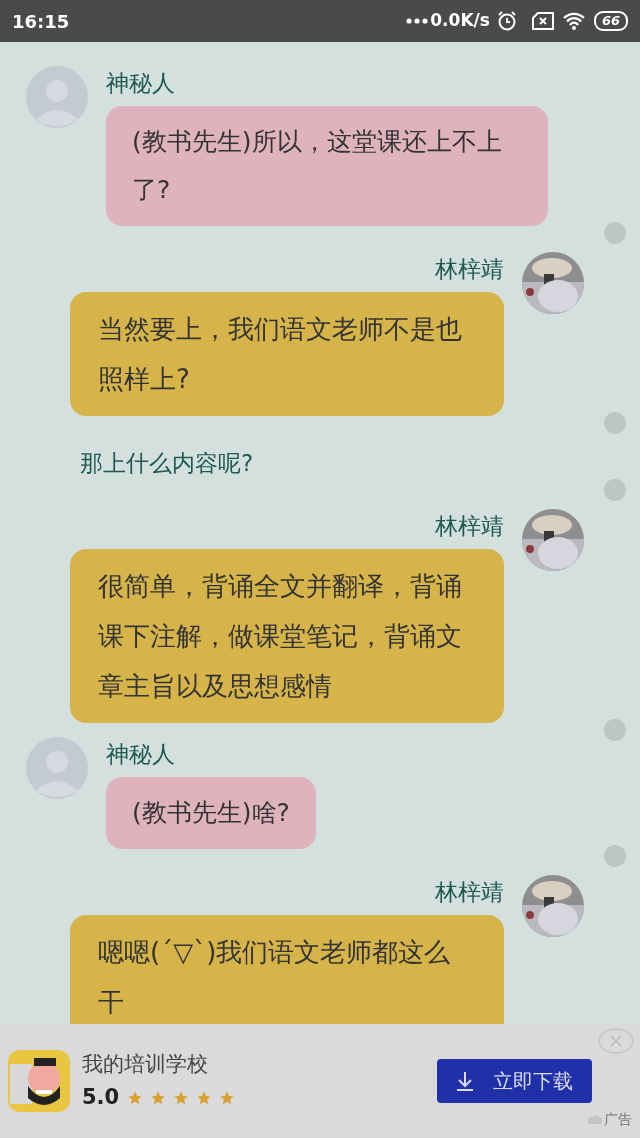 Image resolution: width=640 pixels, height=1138 pixels. Describe the element at coordinates (287, 354) in the screenshot. I see `message-bubble: 当然要上，我们语文老师不是也照样上?` at that location.